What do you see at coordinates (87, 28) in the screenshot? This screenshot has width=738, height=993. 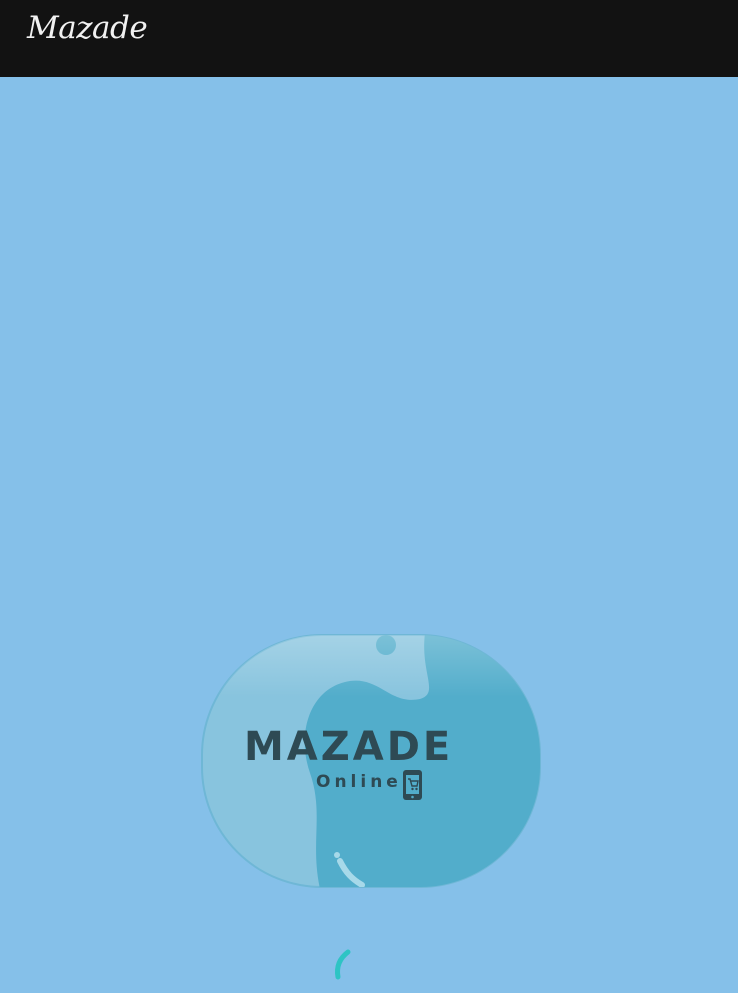 I see `app-title: Mazade` at bounding box center [87, 28].